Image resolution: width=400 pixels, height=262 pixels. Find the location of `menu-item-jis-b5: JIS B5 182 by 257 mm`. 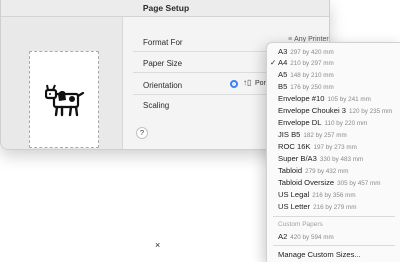

menu-item-jis-b5: JIS B5 182 by 257 mm is located at coordinates (312, 134).